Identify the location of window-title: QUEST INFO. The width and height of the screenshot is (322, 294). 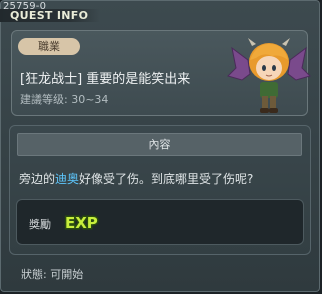
(49, 15).